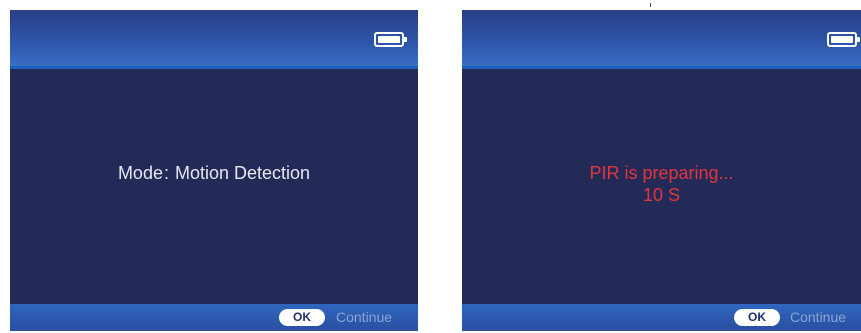 The width and height of the screenshot is (861, 333). I want to click on pir-countdown: 10 S, so click(661, 195).